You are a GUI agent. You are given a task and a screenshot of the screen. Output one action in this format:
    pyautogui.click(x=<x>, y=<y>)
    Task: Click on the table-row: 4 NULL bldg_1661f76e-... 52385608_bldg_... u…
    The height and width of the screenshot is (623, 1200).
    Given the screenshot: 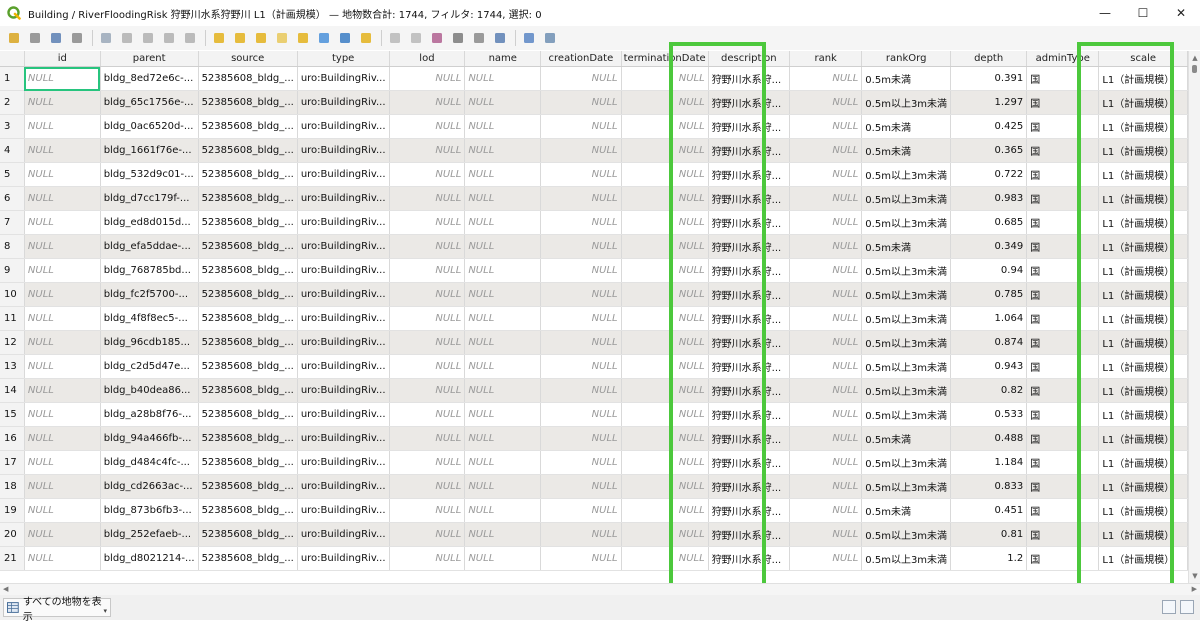 What is the action you would take?
    pyautogui.click(x=594, y=150)
    